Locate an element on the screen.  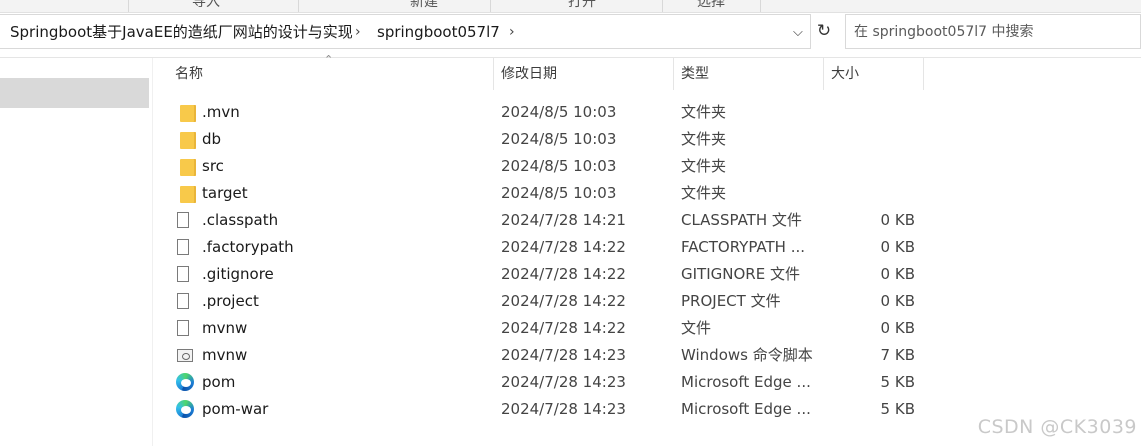
file-row: pom 2024/7/28 14:23 Microsoft Edge ... 5 KB is located at coordinates (550, 382).